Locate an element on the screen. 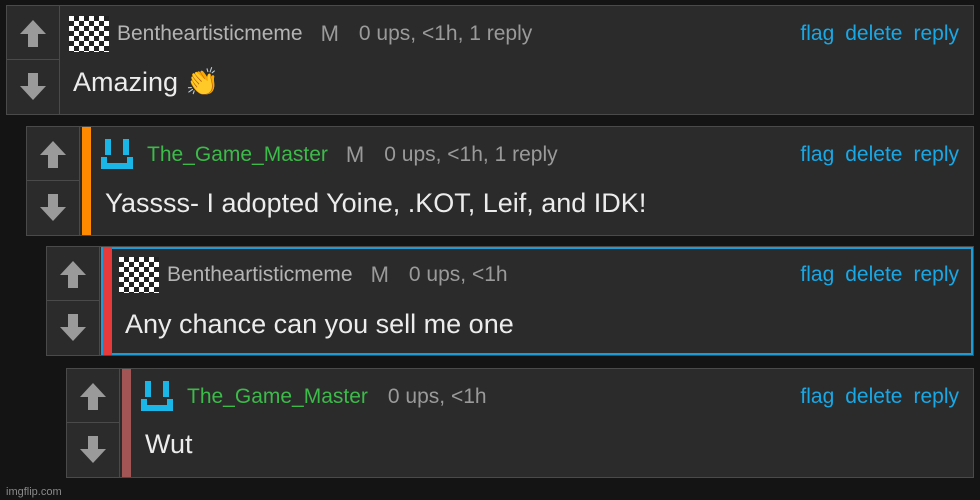 This screenshot has height=500, width=980. comment-header: The_Game_Master M 0 ups, <1h, 1 reply is located at coordinates (328, 155).